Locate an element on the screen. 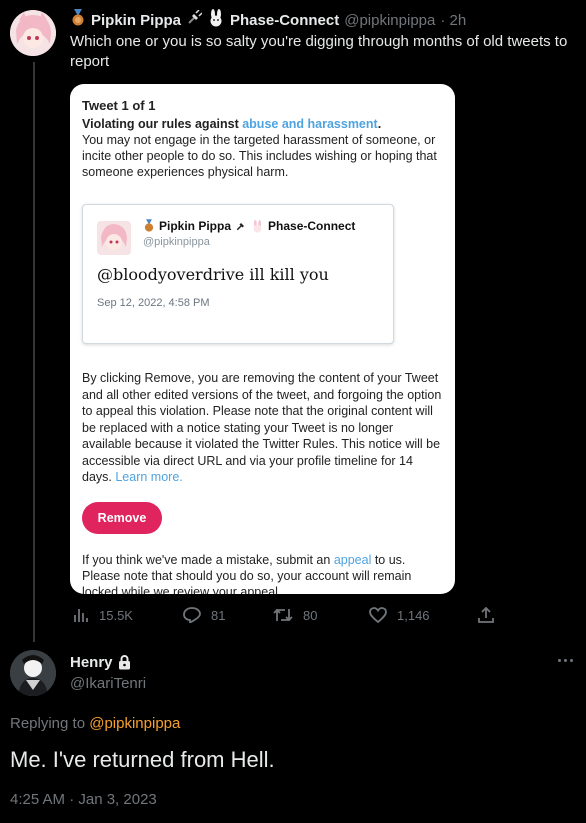 The width and height of the screenshot is (586, 823). embedded-timestamp: Sep 12, 2022, 4:58 PM is located at coordinates (153, 303).